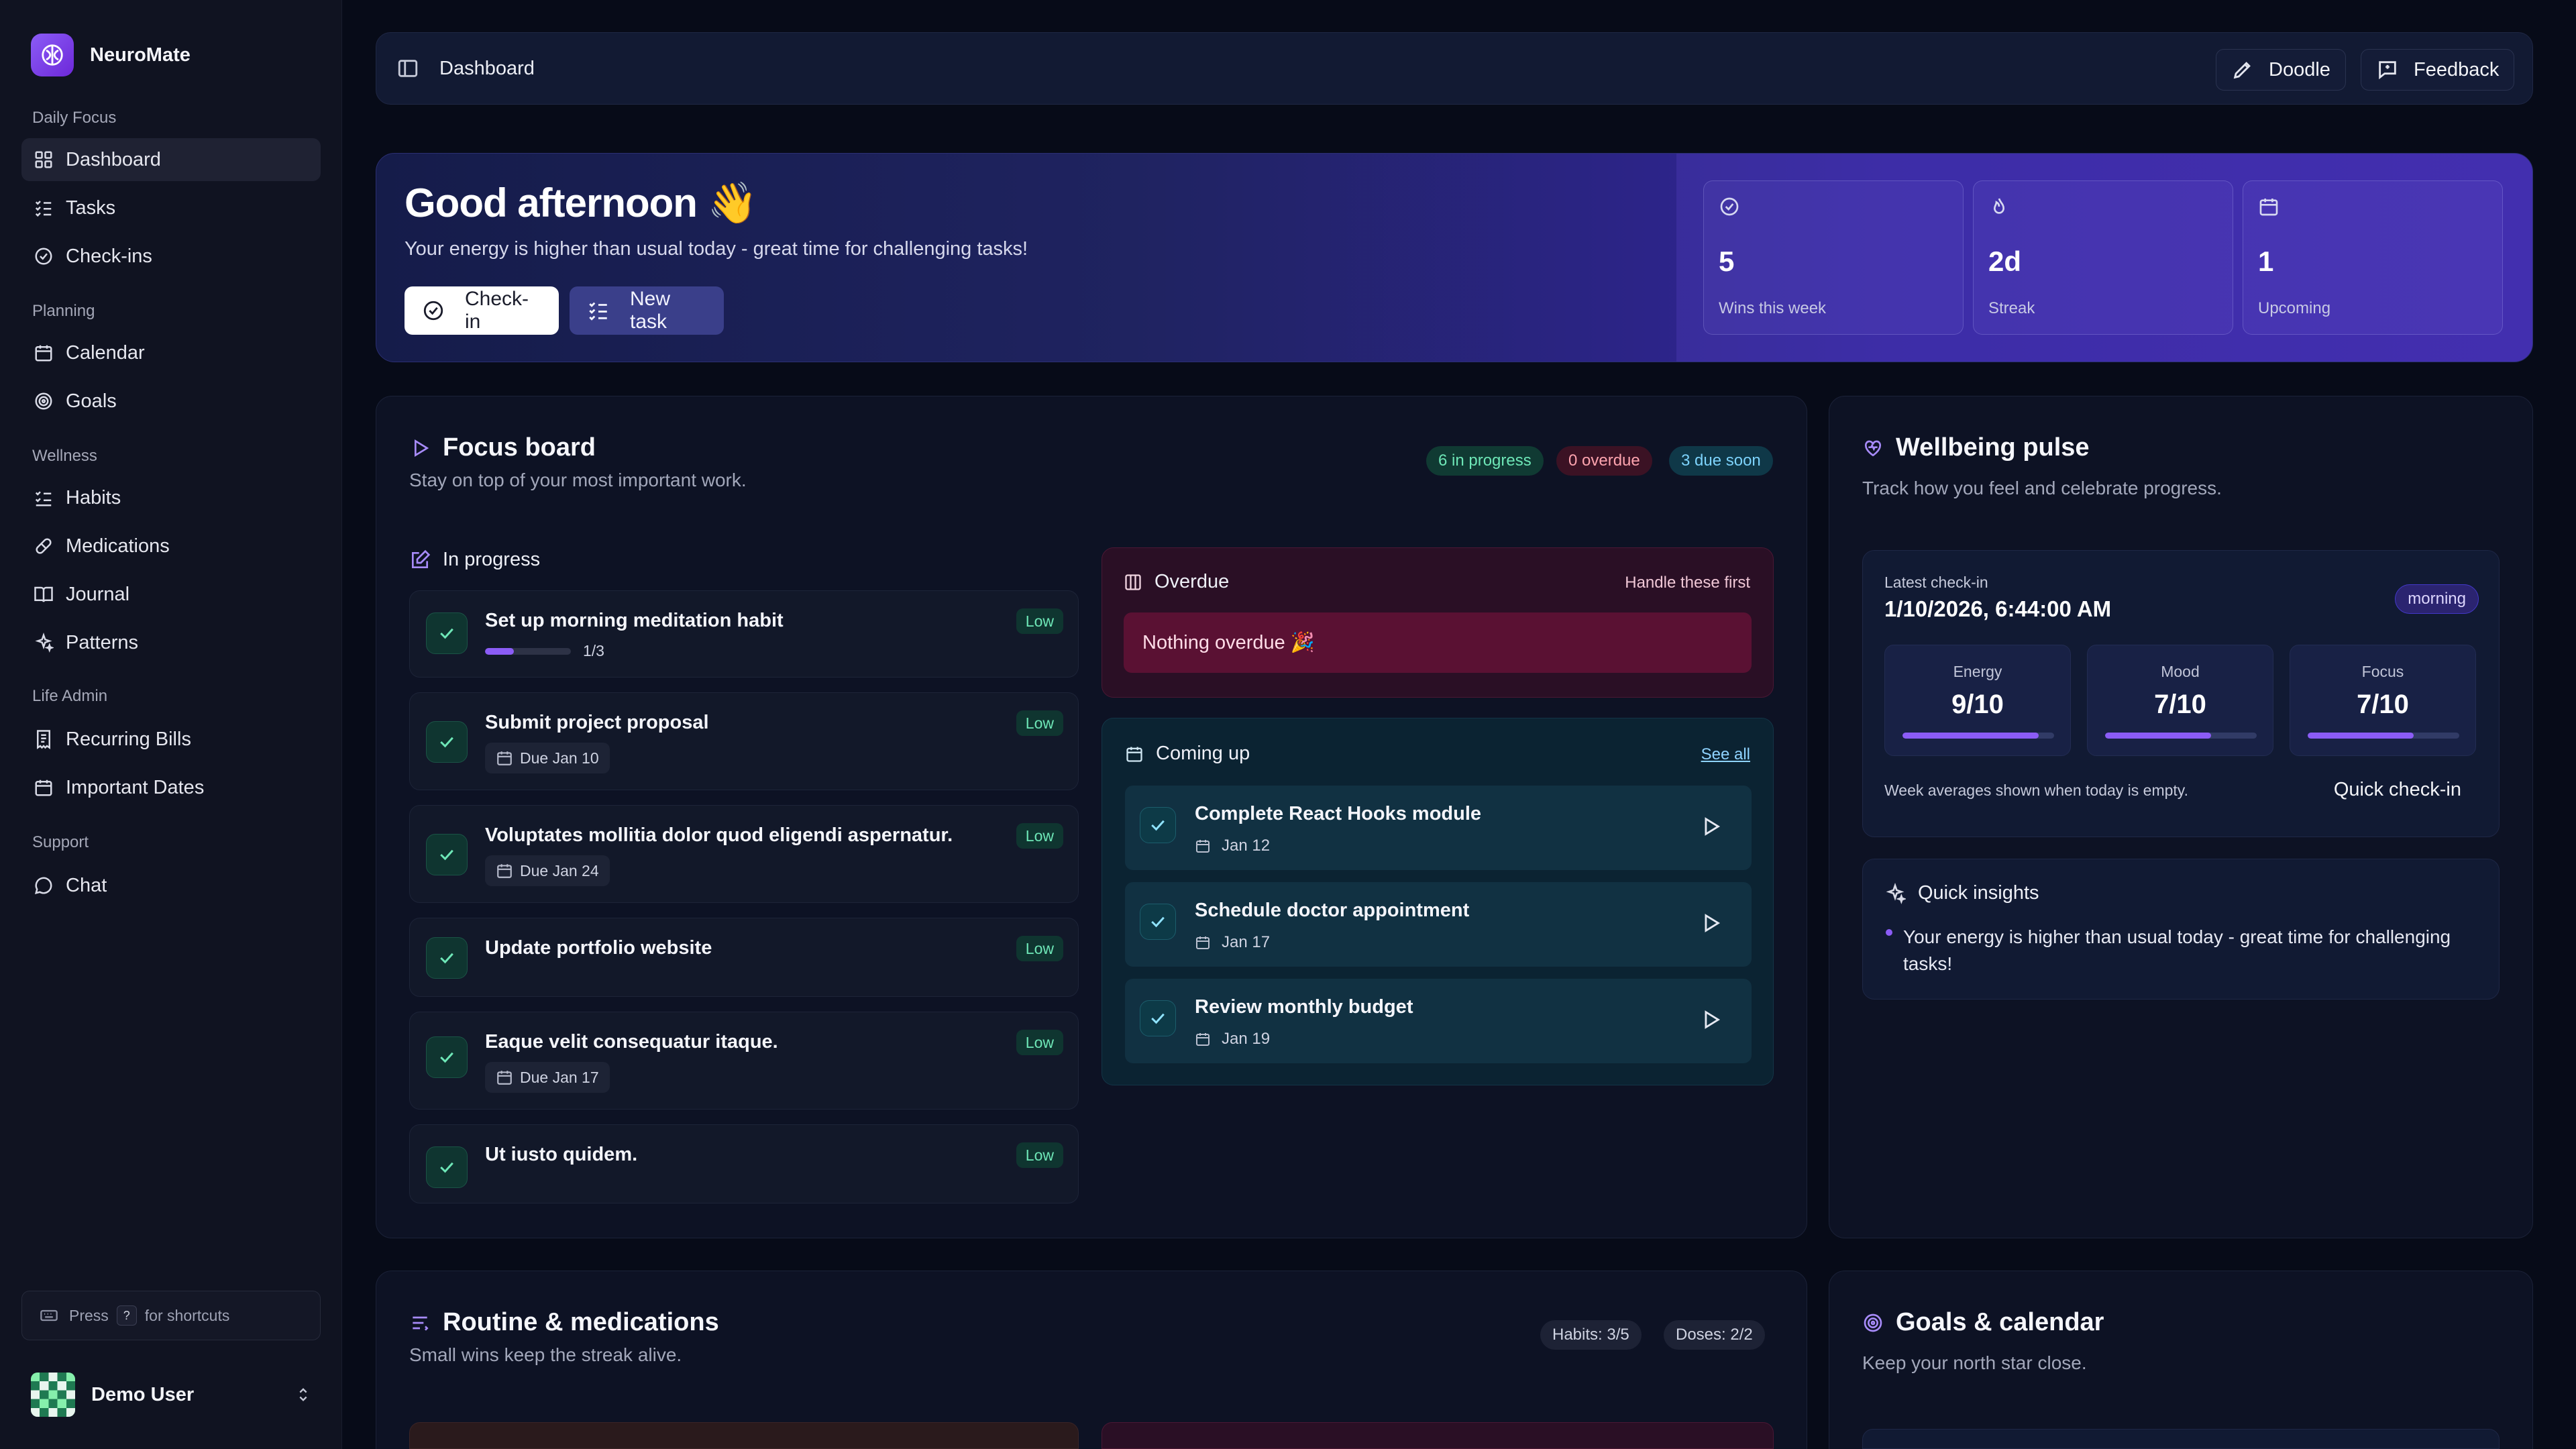 This screenshot has height=1449, width=2576. I want to click on keyboard-icon, so click(49, 1315).